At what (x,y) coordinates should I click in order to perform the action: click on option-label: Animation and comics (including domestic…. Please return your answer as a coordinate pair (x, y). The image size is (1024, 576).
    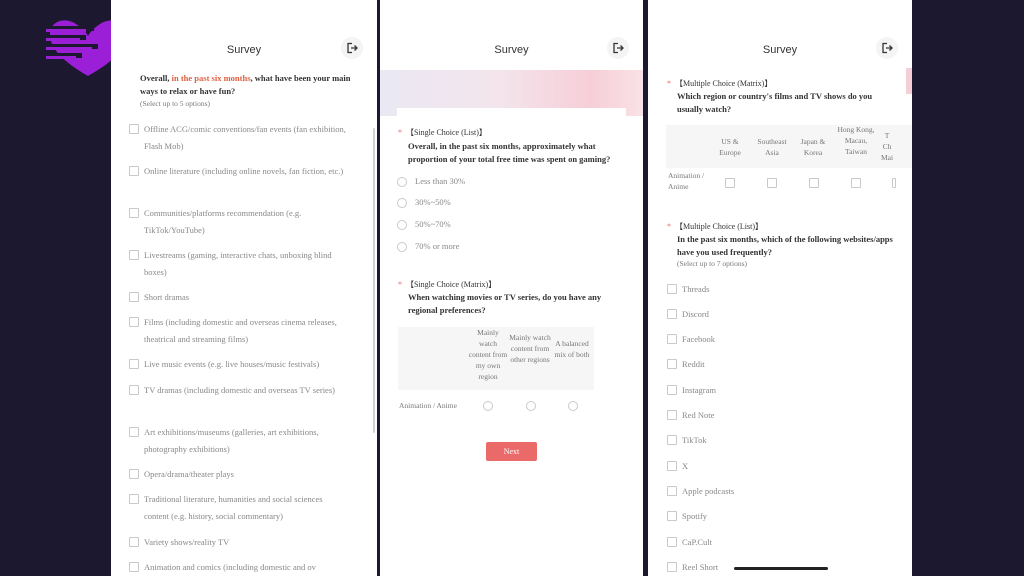
    Looking at the image, I should click on (230, 567).